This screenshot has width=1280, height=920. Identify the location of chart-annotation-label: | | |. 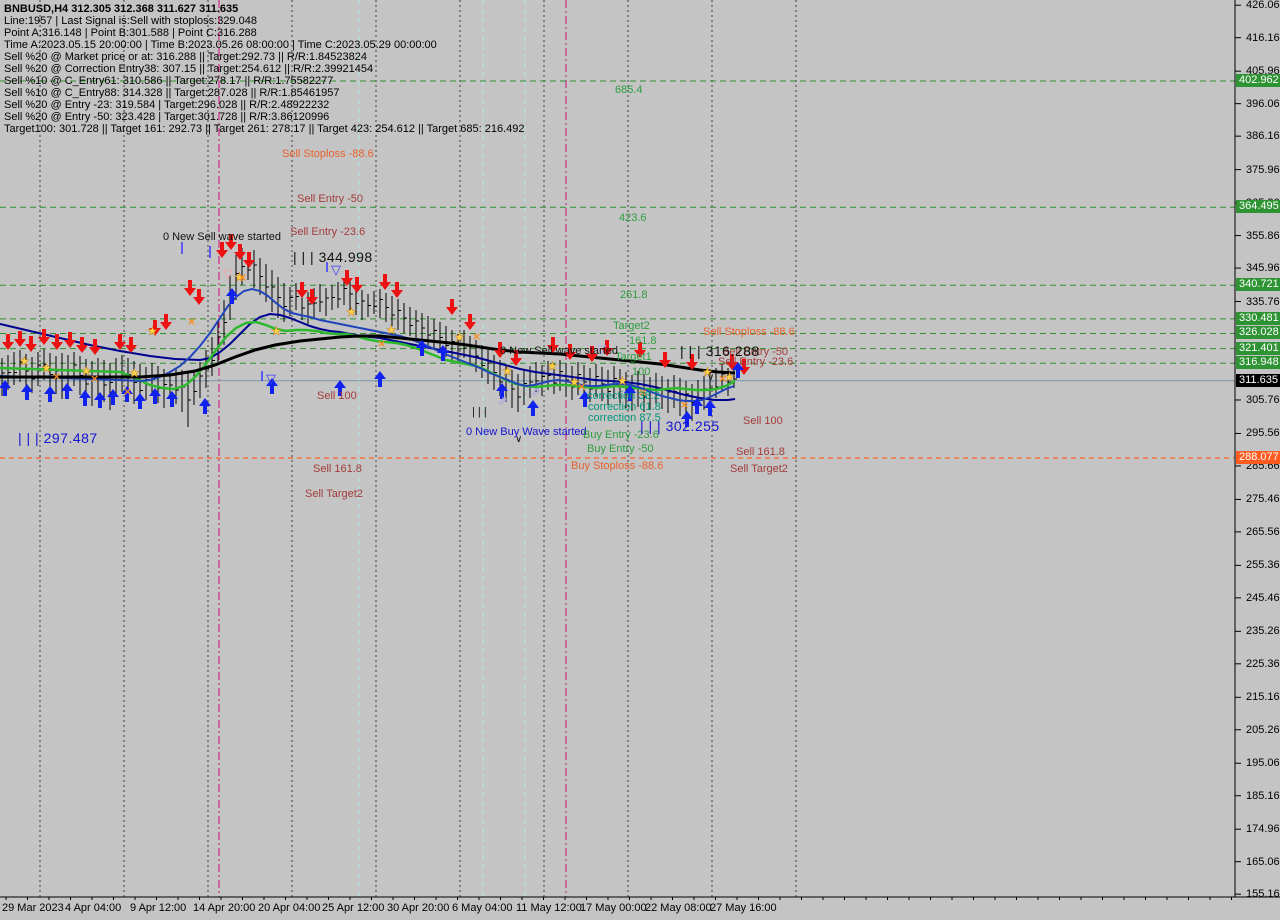
(479, 412).